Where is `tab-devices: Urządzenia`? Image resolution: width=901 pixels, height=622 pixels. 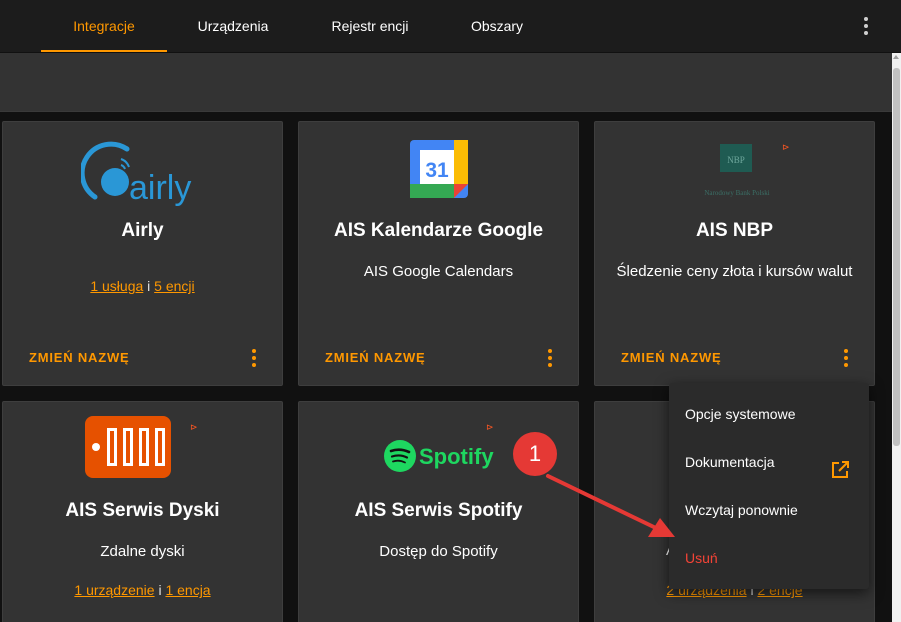 tab-devices: Urządzenia is located at coordinates (233, 26).